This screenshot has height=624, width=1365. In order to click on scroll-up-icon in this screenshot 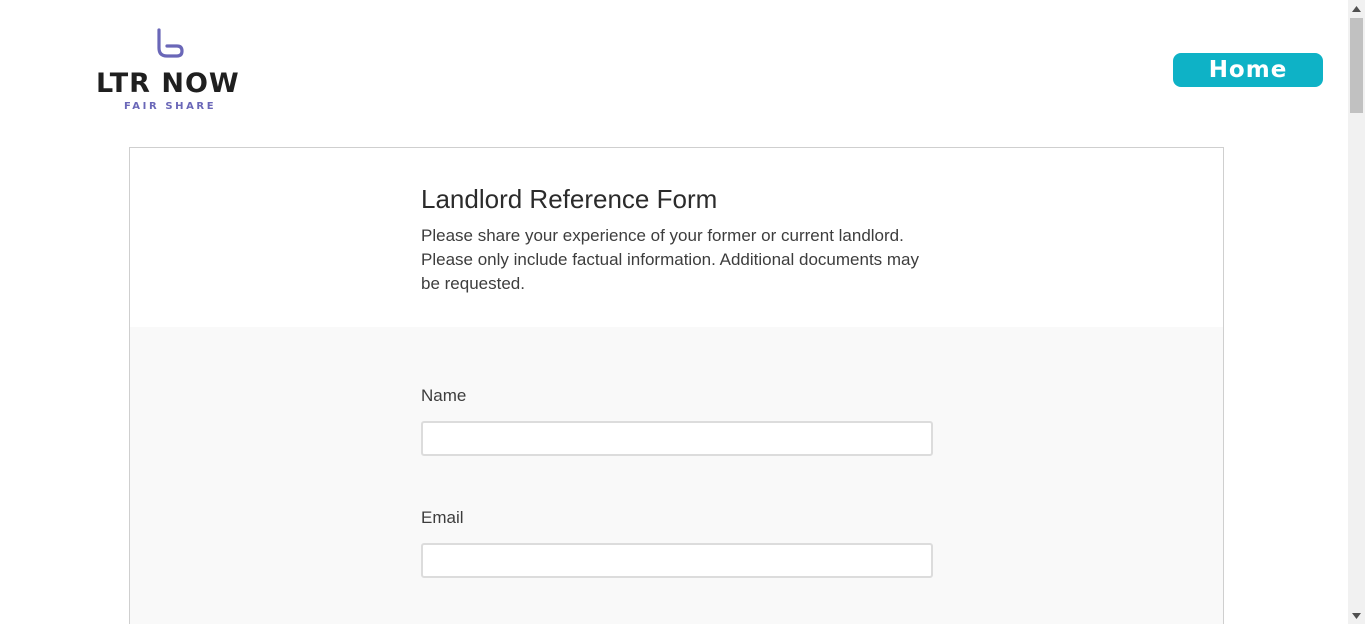, I will do `click(1356, 8)`.